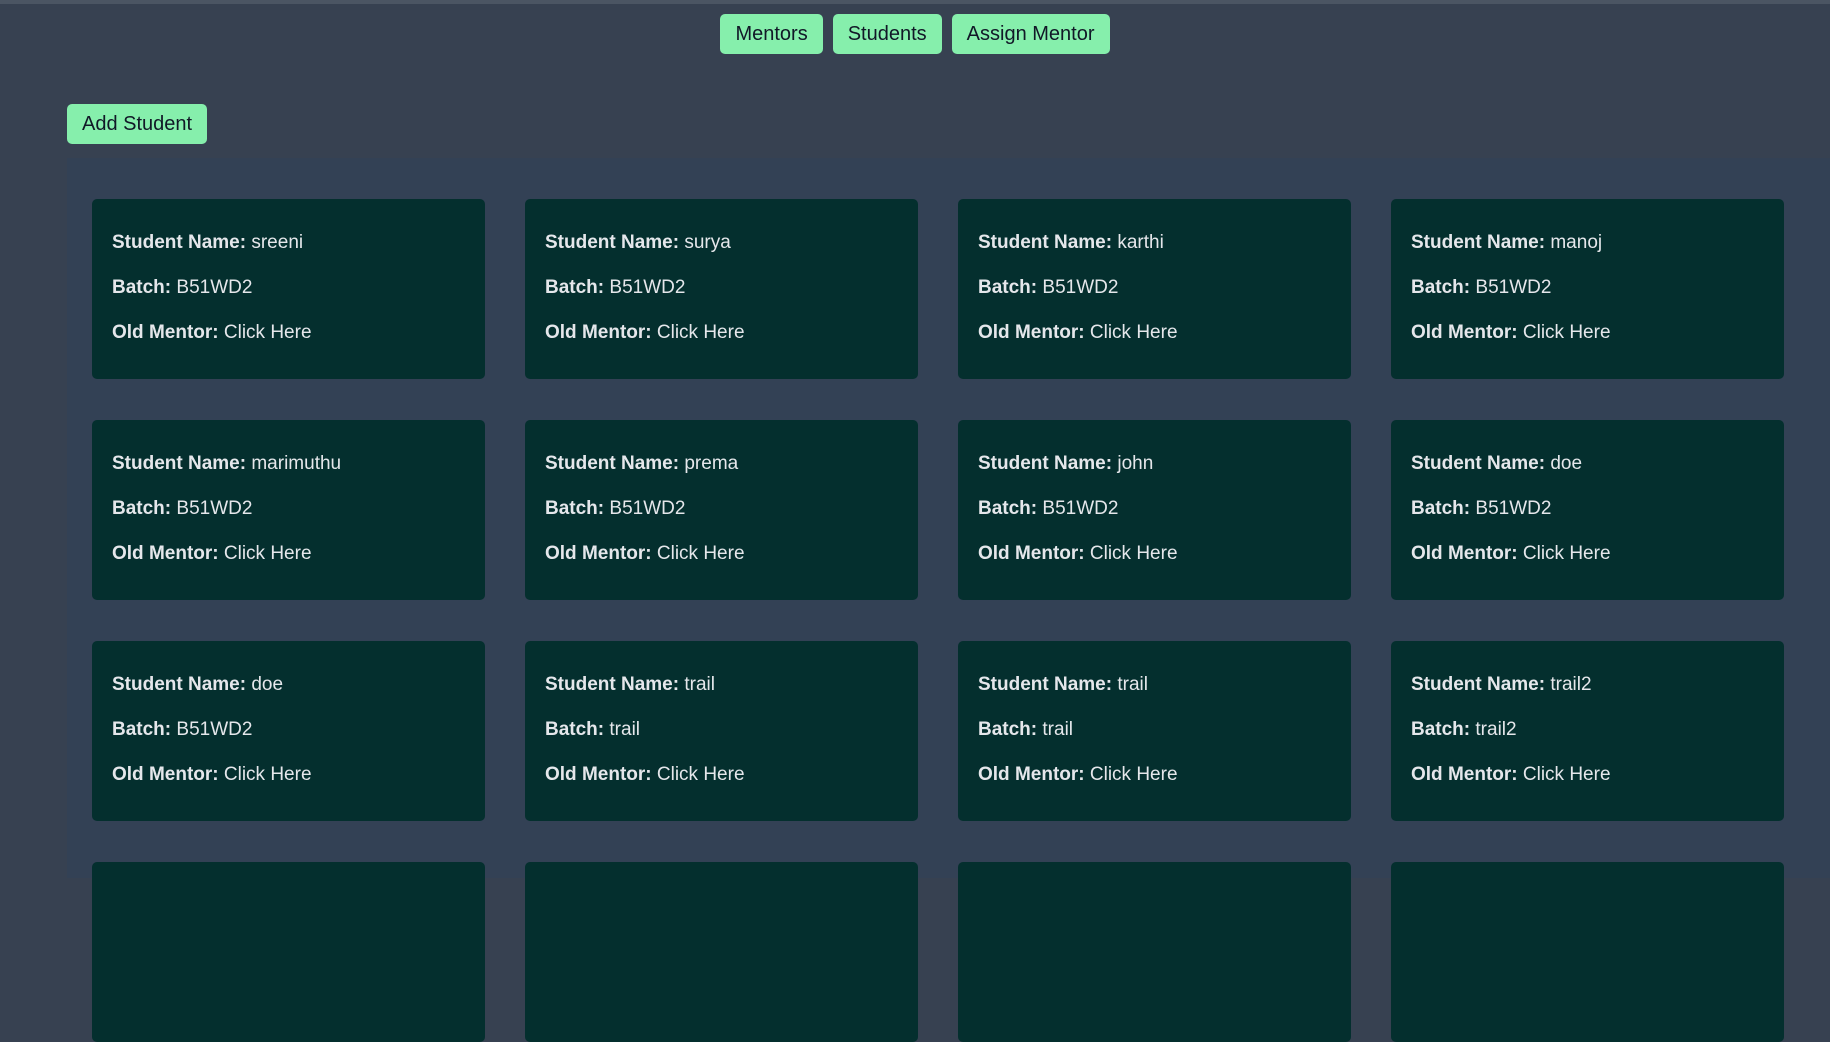 The height and width of the screenshot is (1042, 1830). What do you see at coordinates (721, 253) in the screenshot?
I see `student-name-row: Student Name: surya` at bounding box center [721, 253].